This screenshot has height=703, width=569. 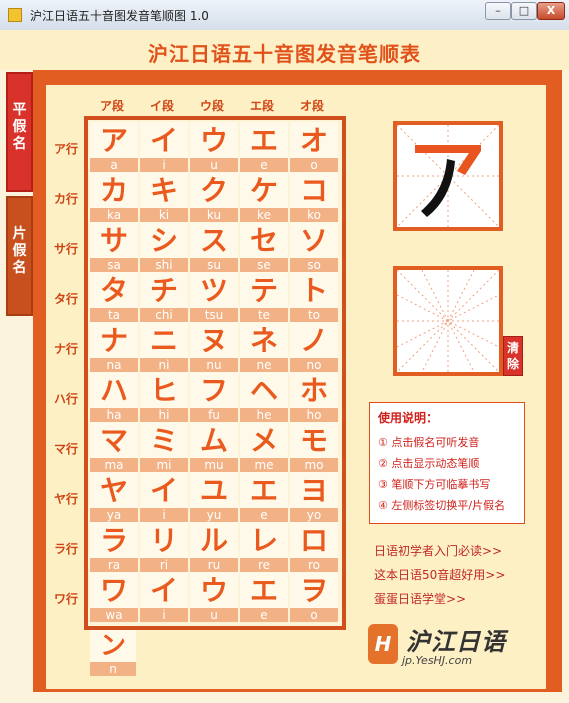 I want to click on kana-char: ニ, so click(x=163, y=340).